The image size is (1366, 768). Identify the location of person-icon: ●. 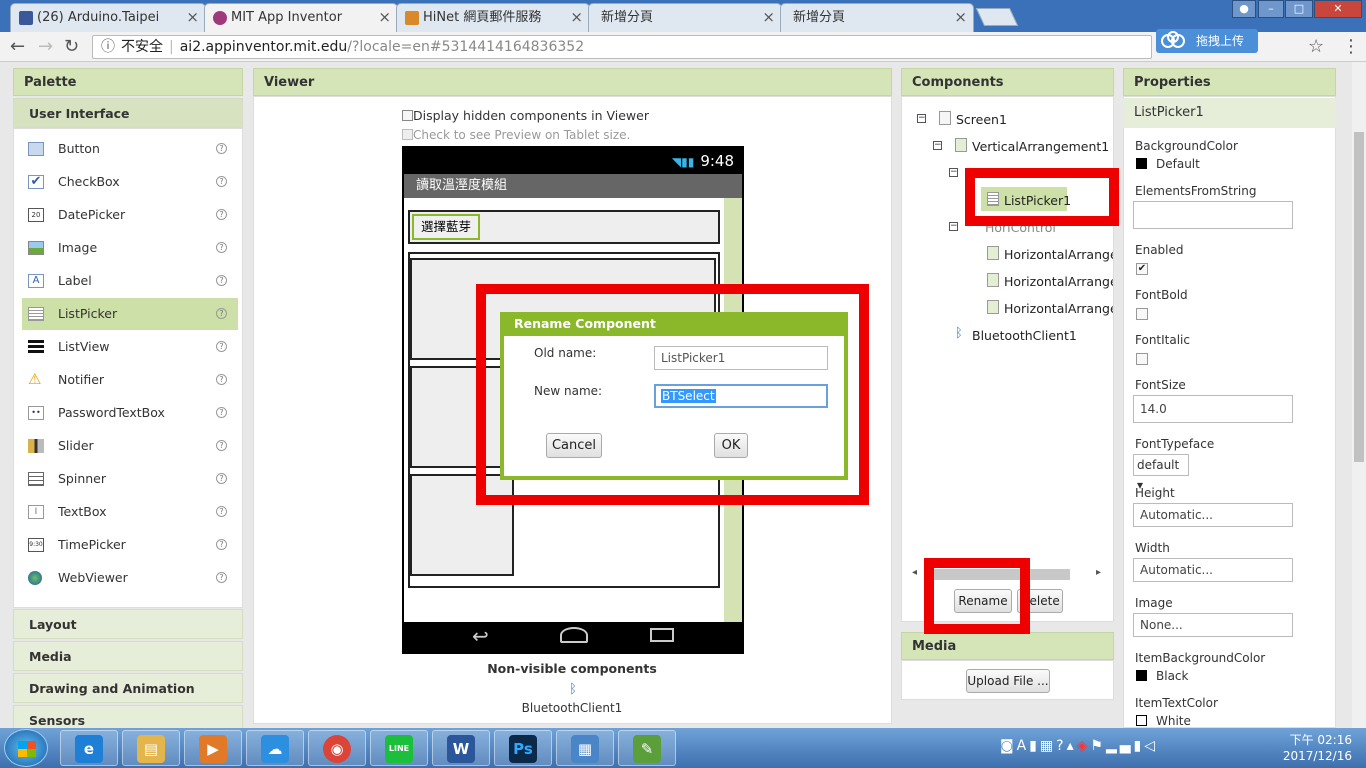
(1244, 9).